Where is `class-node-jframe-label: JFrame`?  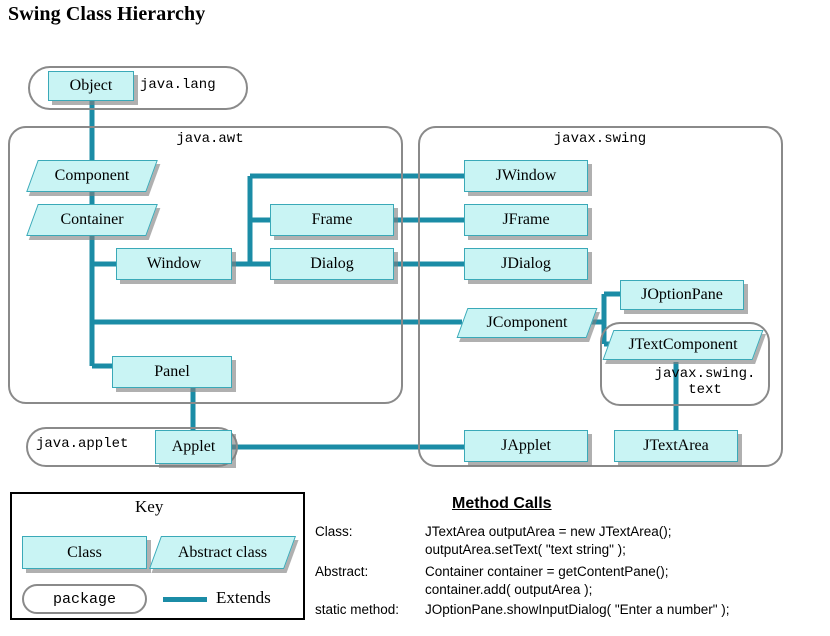
class-node-jframe-label: JFrame is located at coordinates (526, 219).